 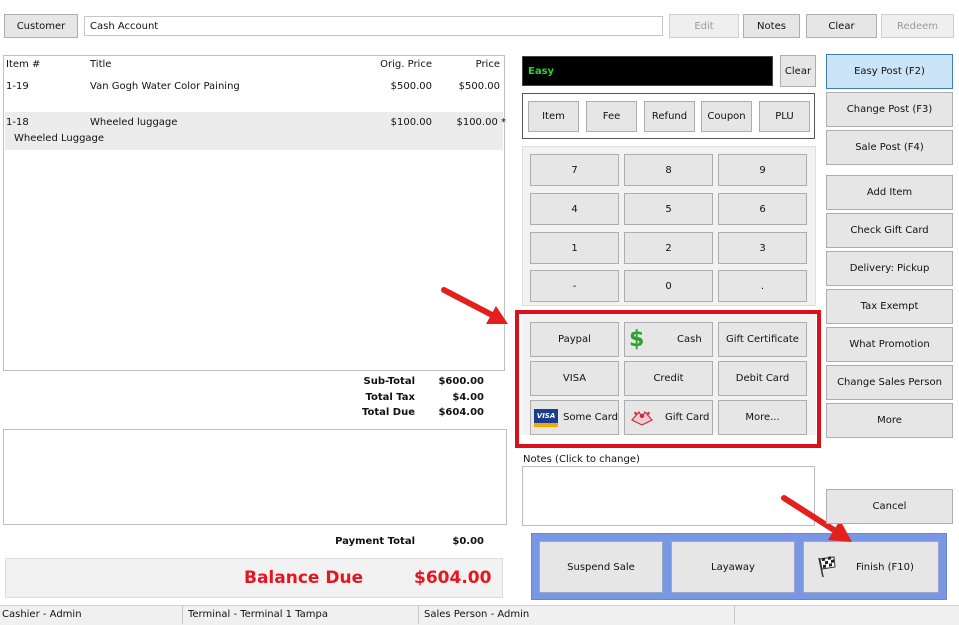 I want to click on checkered-flag-icon, so click(x=827, y=567).